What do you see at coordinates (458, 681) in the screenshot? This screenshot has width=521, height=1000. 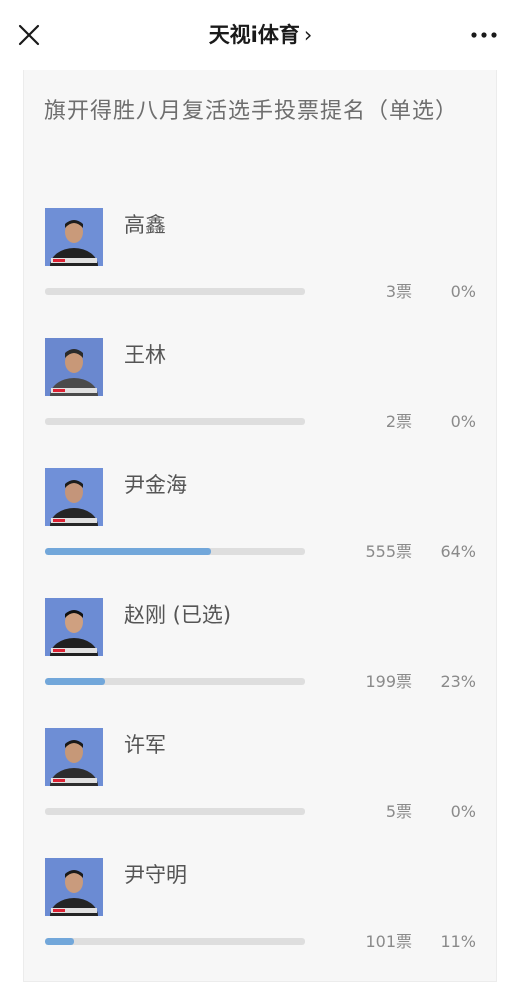 I see `vote-percent: 23%` at bounding box center [458, 681].